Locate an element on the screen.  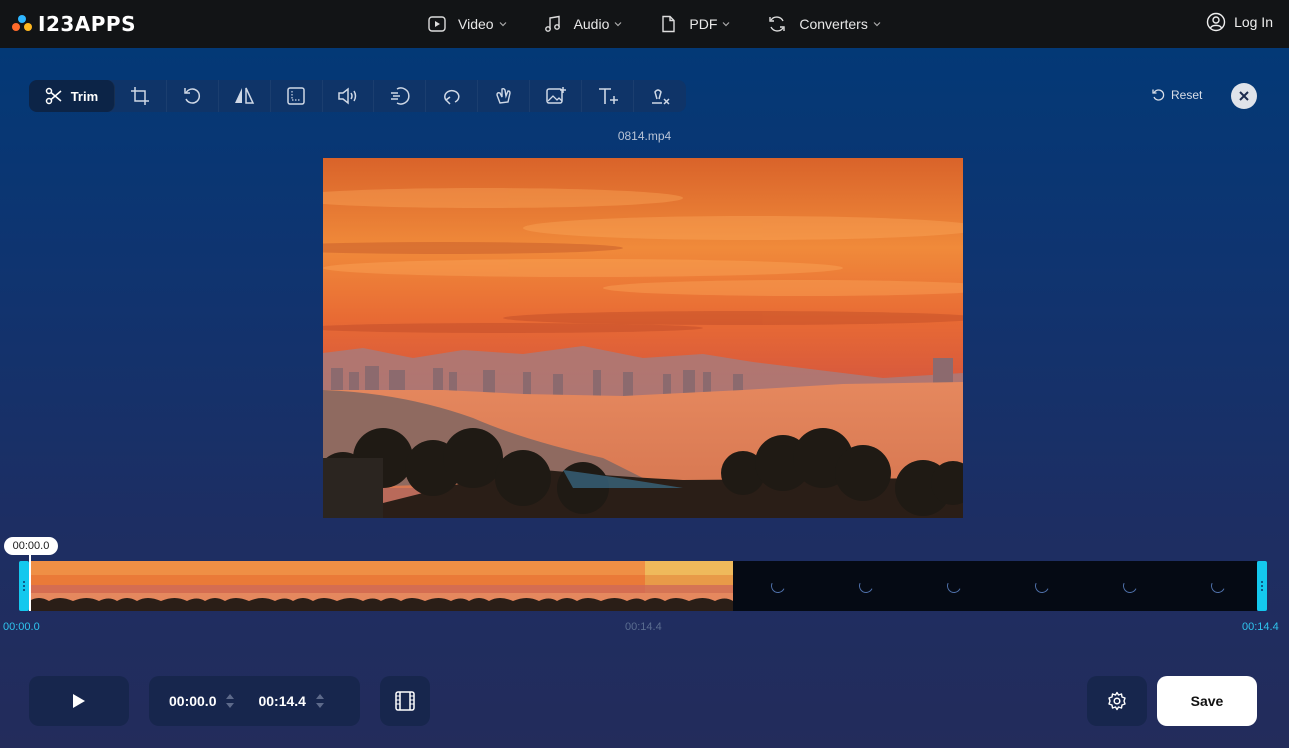
timeline-start-label: 00:00.0 is located at coordinates (21, 627).